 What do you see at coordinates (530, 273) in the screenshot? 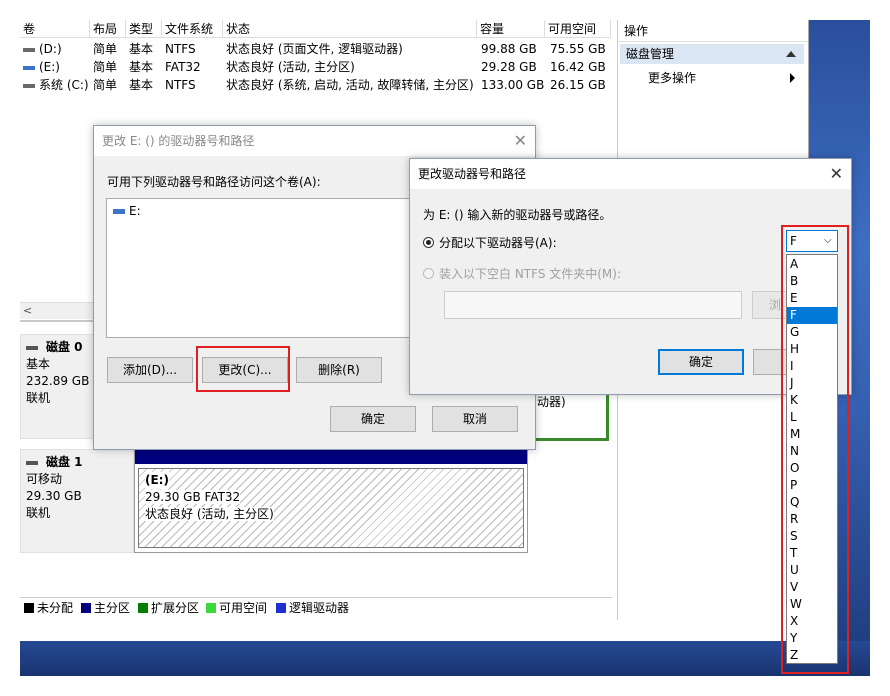
I see `mount-folder-label: 装入以下空白 NTFS 文件夹中(M):` at bounding box center [530, 273].